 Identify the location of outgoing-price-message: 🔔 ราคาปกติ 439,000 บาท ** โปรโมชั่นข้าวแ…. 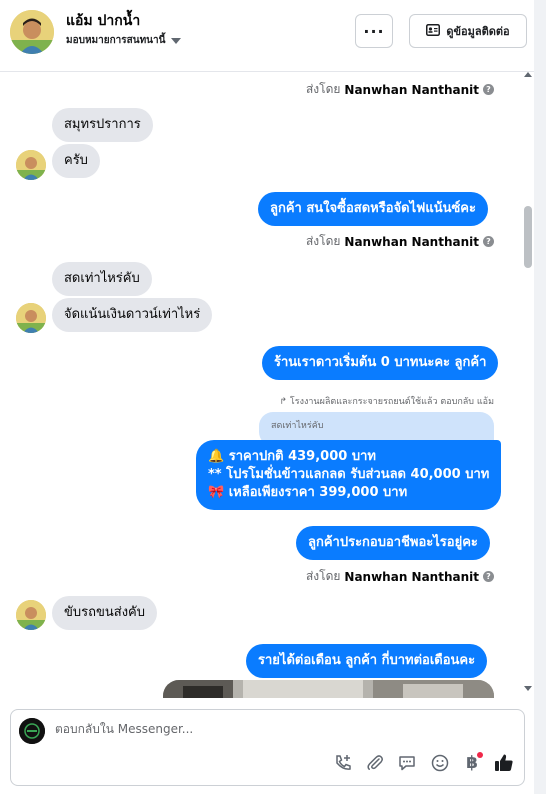
(349, 475).